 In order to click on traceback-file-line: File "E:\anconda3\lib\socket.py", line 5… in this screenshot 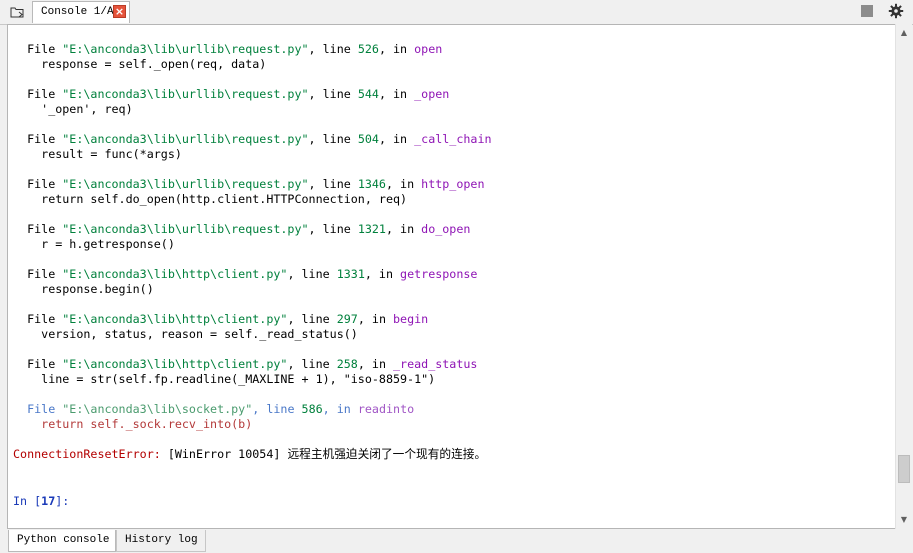, I will do `click(213, 409)`.